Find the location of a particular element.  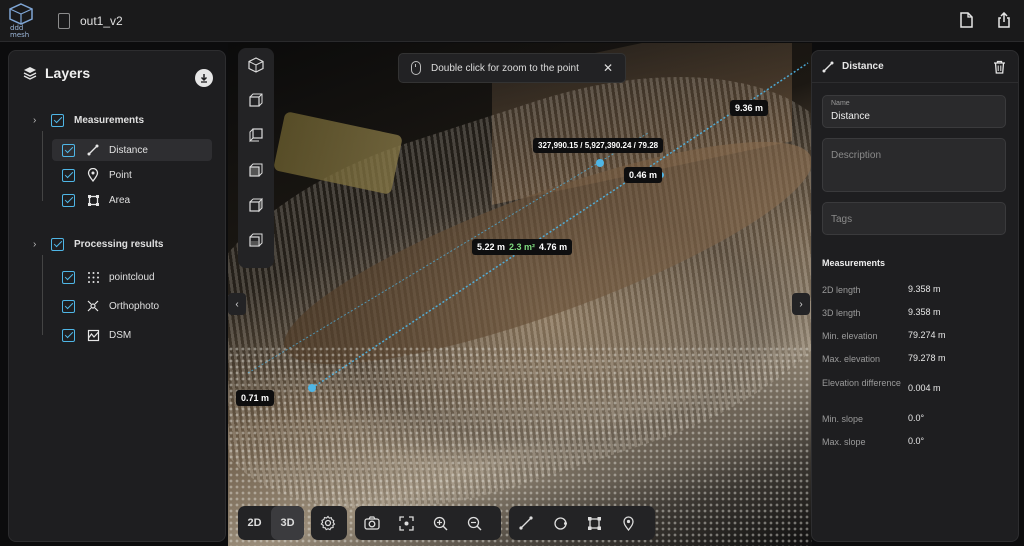

settings-group is located at coordinates (329, 523).